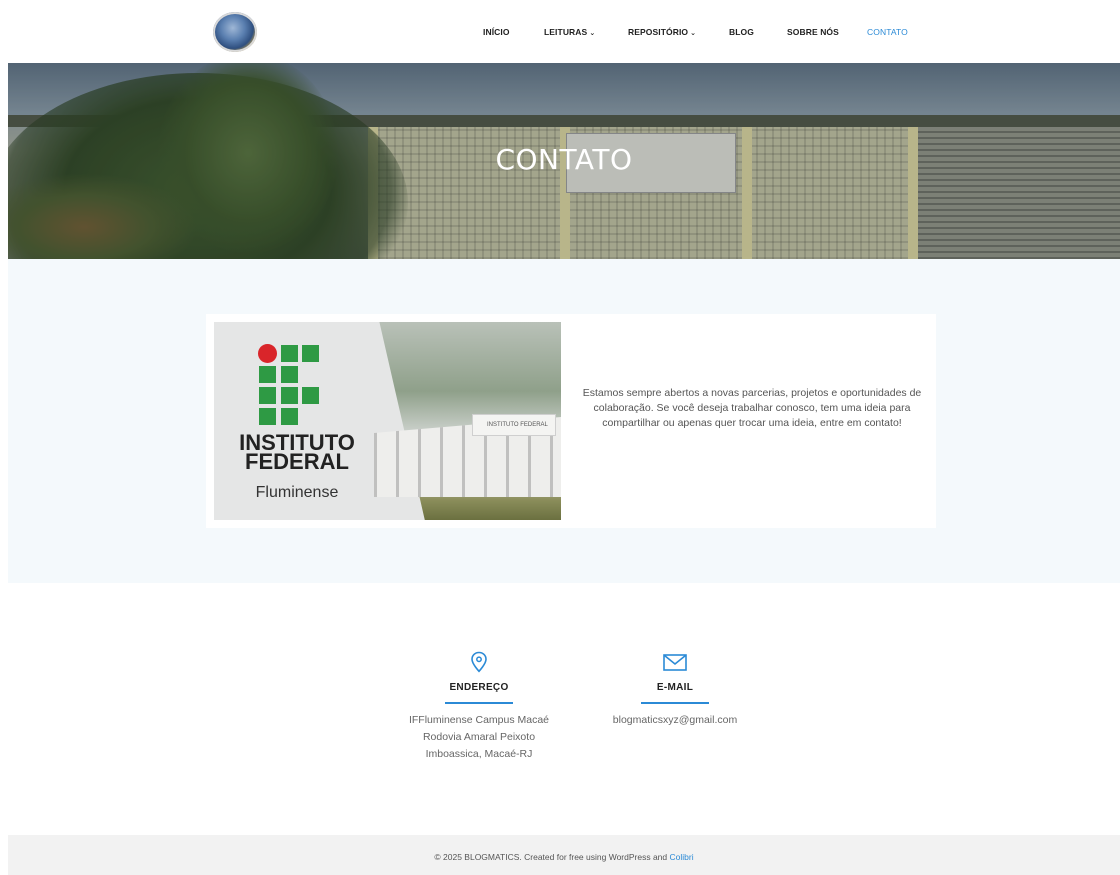 The height and width of the screenshot is (875, 1120). I want to click on location-pin-icon, so click(479, 662).